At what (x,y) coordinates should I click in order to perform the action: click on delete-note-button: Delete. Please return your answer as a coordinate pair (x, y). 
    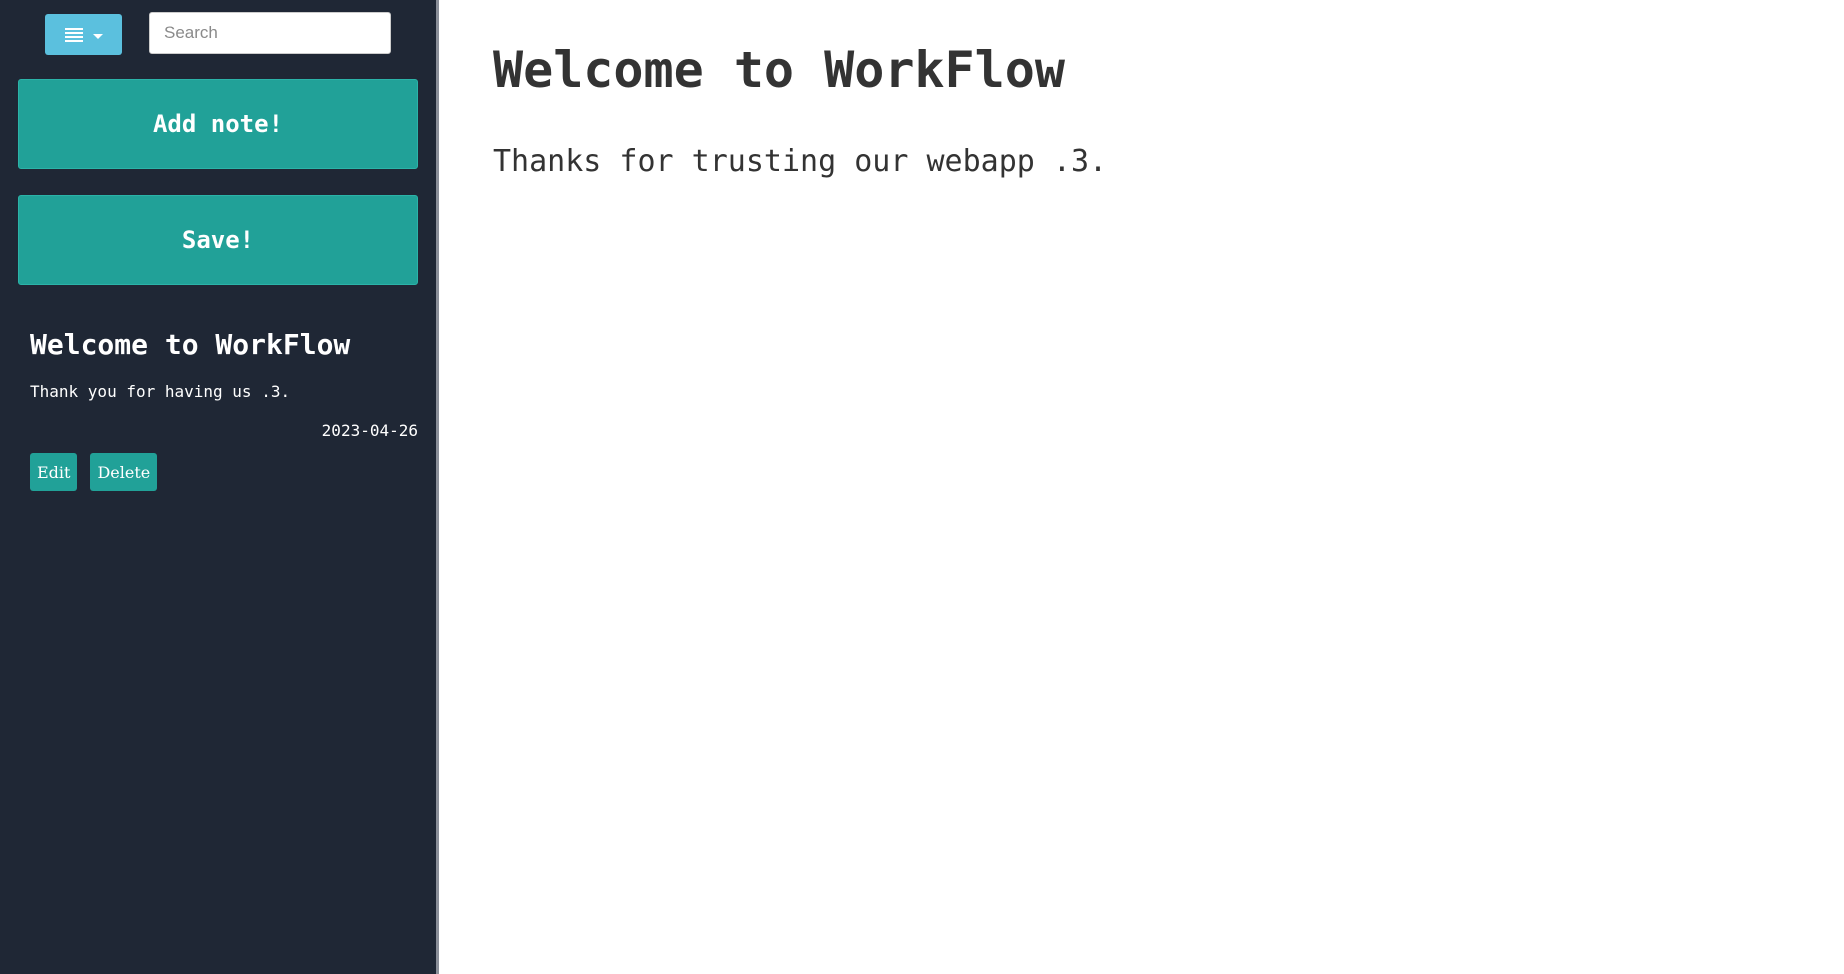
    Looking at the image, I should click on (124, 472).